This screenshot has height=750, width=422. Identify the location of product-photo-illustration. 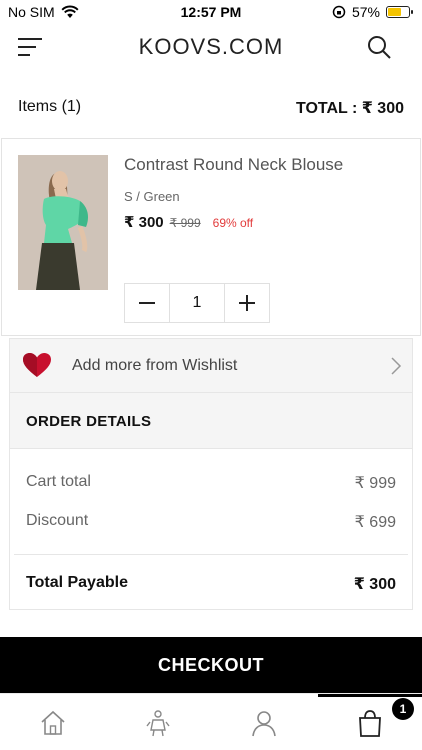
(63, 222).